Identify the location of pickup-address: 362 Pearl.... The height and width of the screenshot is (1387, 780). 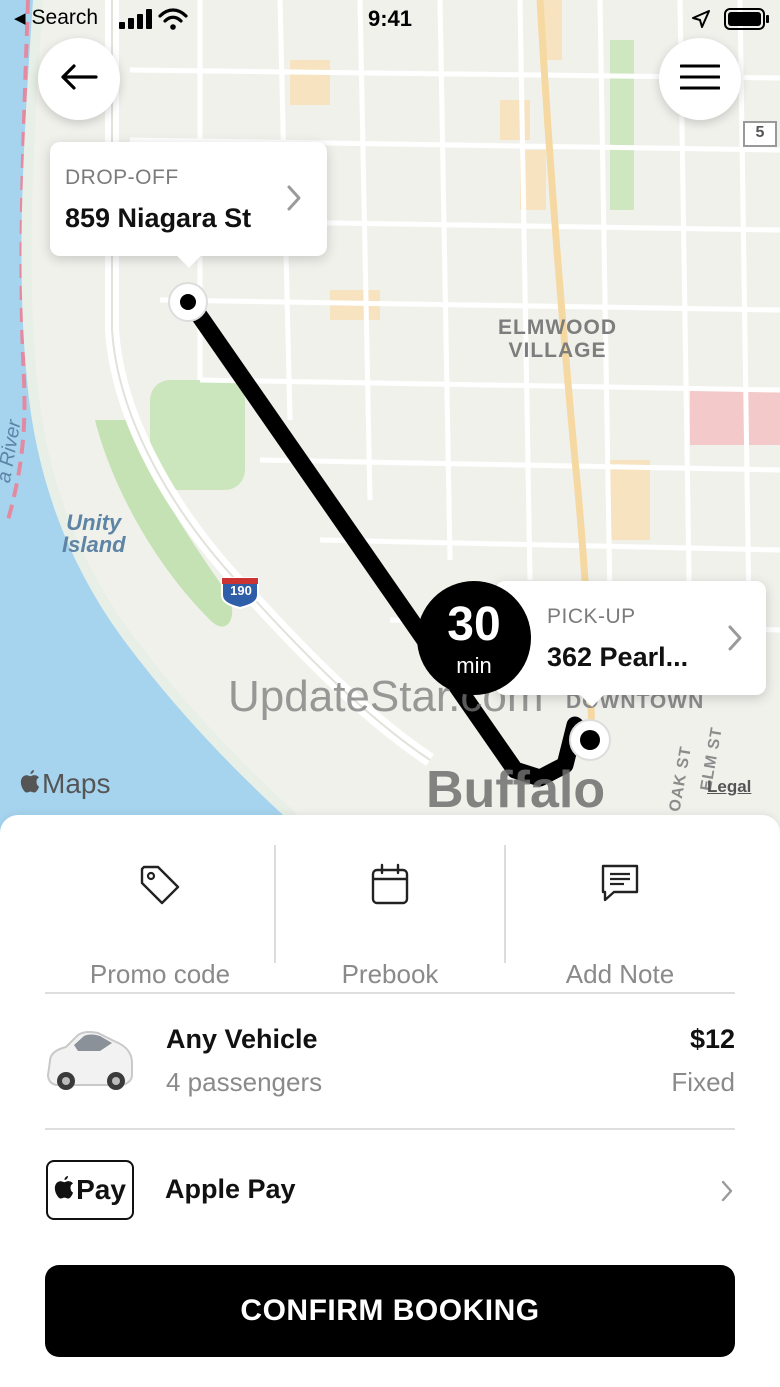
(618, 657).